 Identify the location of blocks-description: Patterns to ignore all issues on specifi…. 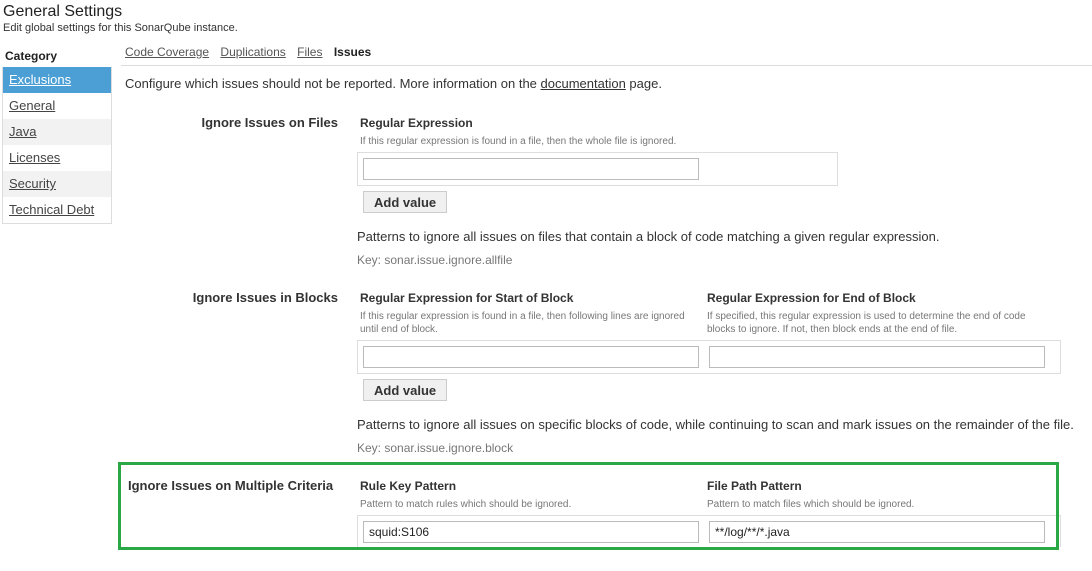
(715, 424).